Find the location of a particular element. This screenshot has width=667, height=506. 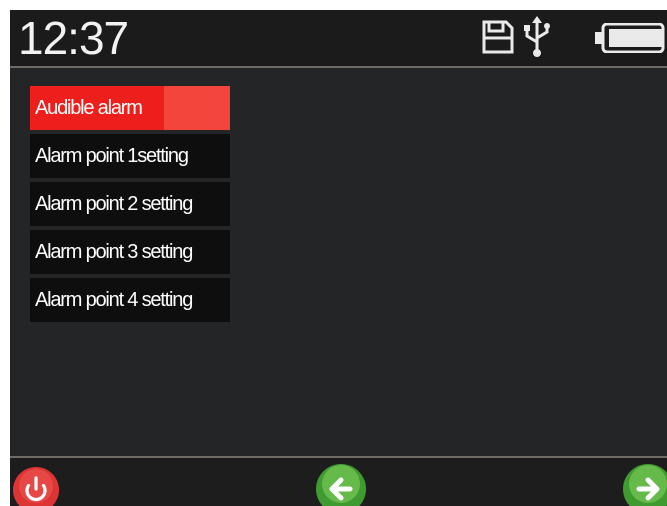

menu-item-alarm-point-2: Alarm point 2 setting is located at coordinates (130, 204).